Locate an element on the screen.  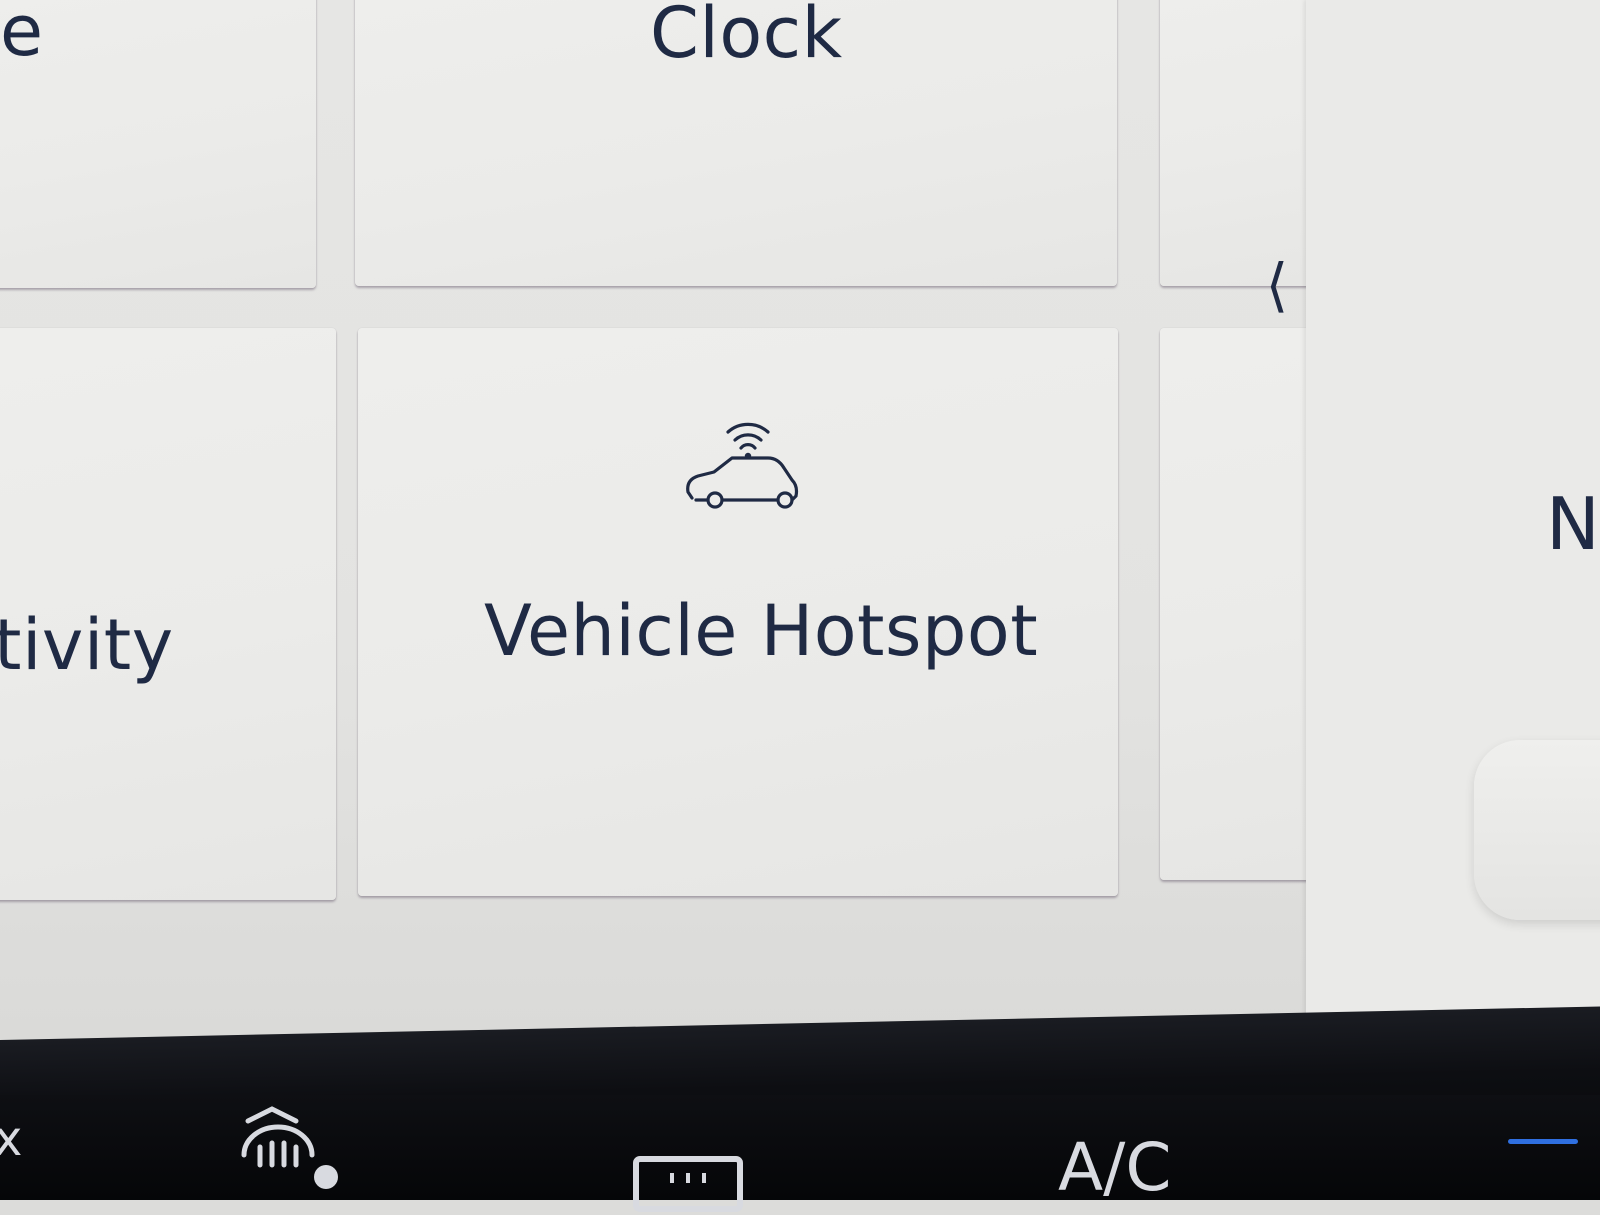
ac-button: A/C is located at coordinates (1114, 1167).